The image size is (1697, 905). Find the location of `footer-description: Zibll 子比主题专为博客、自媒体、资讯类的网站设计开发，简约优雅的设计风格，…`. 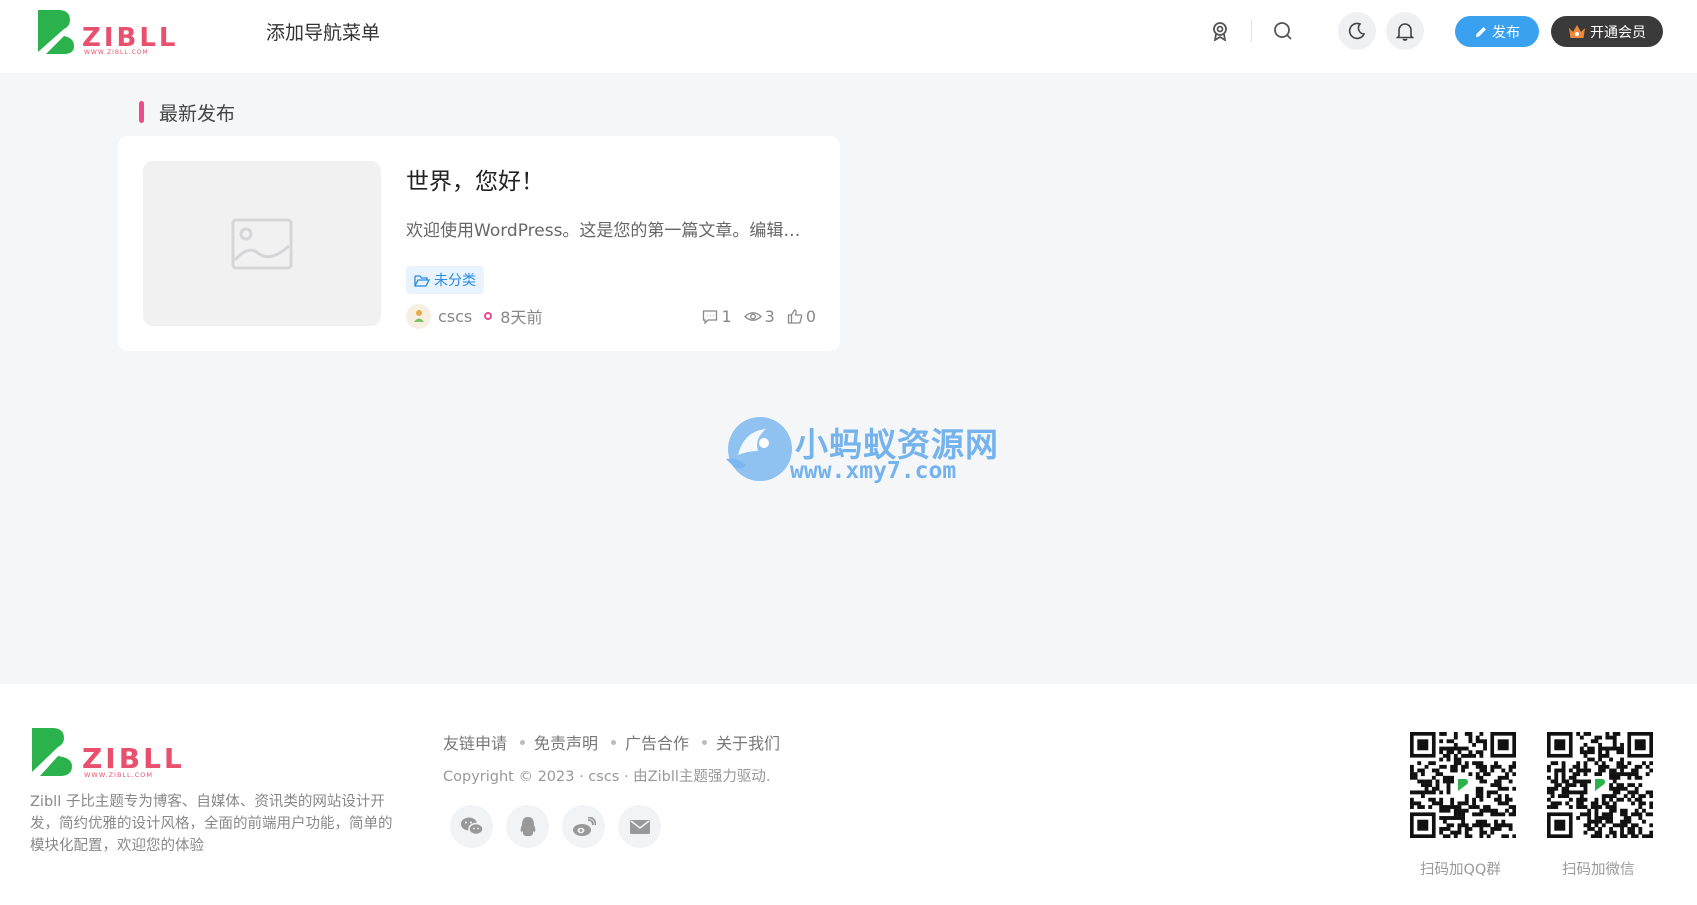

footer-description: Zibll 子比主题专为博客、自媒体、资讯类的网站设计开发，简约优雅的设计风格，… is located at coordinates (211, 824).